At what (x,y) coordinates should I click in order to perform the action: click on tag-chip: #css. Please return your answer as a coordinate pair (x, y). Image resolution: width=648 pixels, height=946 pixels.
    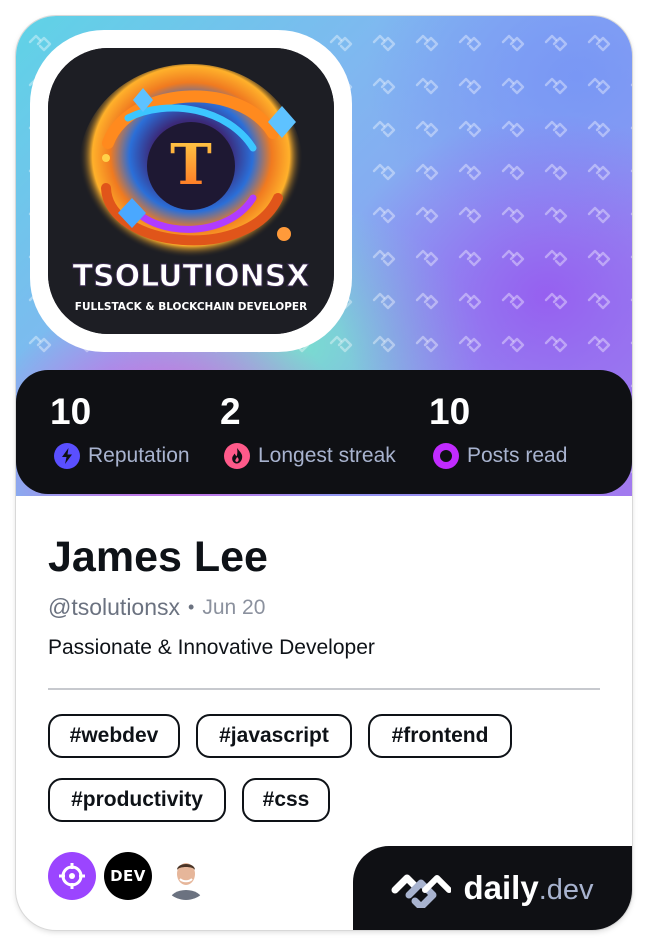
    Looking at the image, I should click on (286, 800).